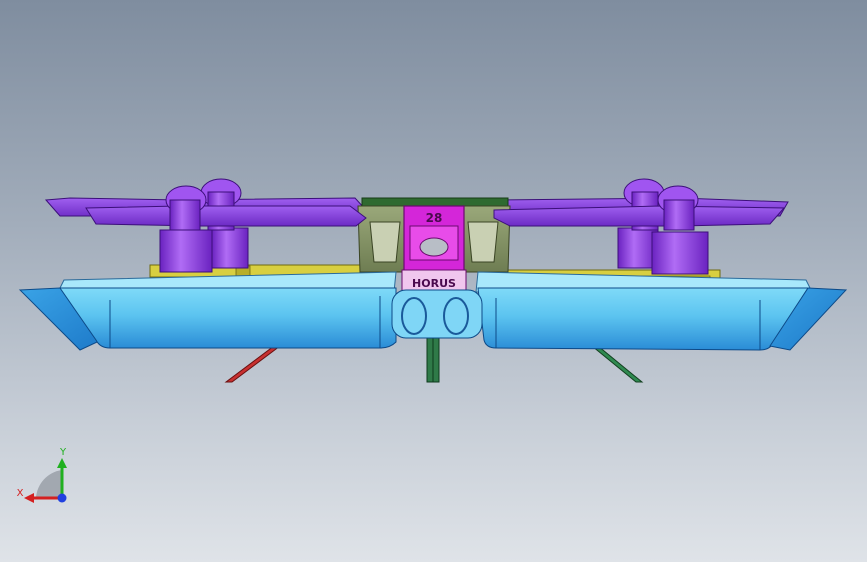  I want to click on landing-leg-left, so click(253, 364).